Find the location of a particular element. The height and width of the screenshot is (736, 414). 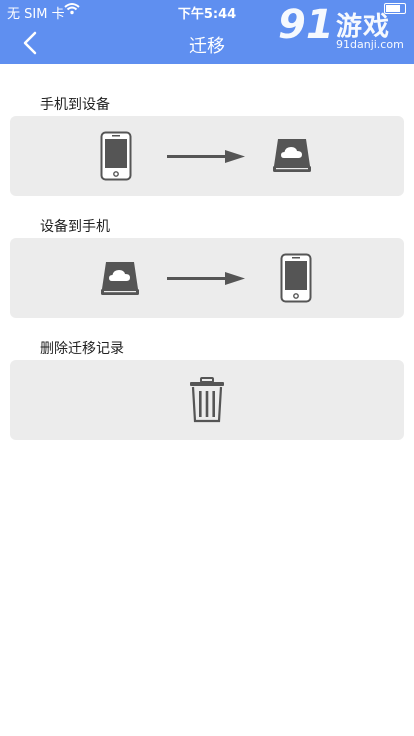

device-to-phone-card is located at coordinates (207, 278).